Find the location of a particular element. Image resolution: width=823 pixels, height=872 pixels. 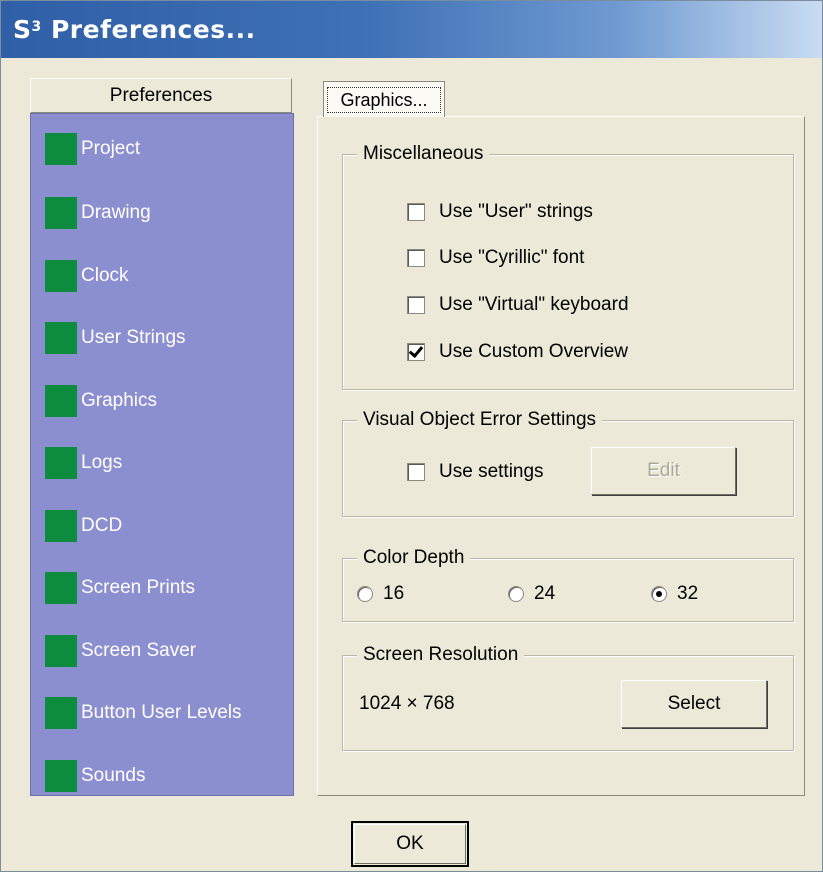

sidebar-item-button-user-levels: Button User Levels is located at coordinates (143, 713).